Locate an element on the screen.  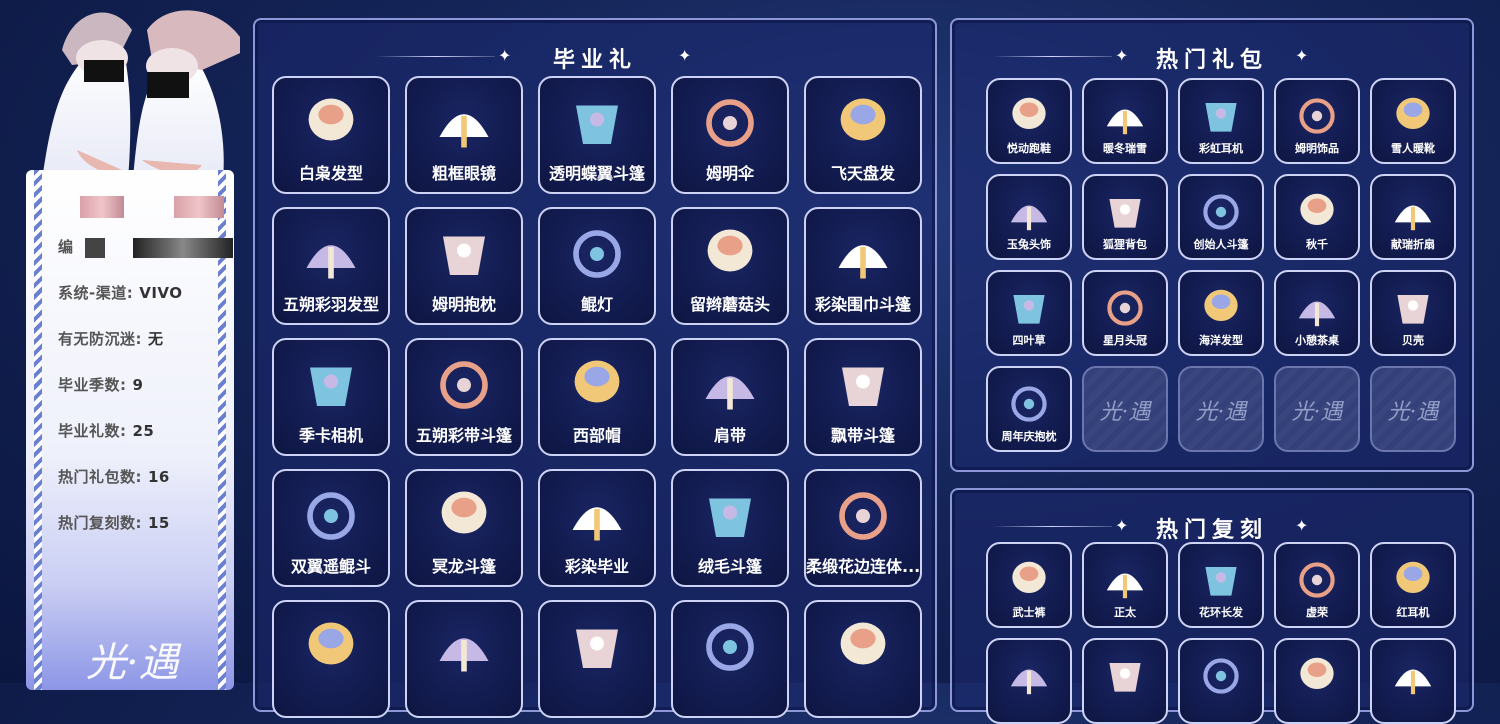
item-label: 暖冬瑞雪 is located at coordinates (1125, 148).